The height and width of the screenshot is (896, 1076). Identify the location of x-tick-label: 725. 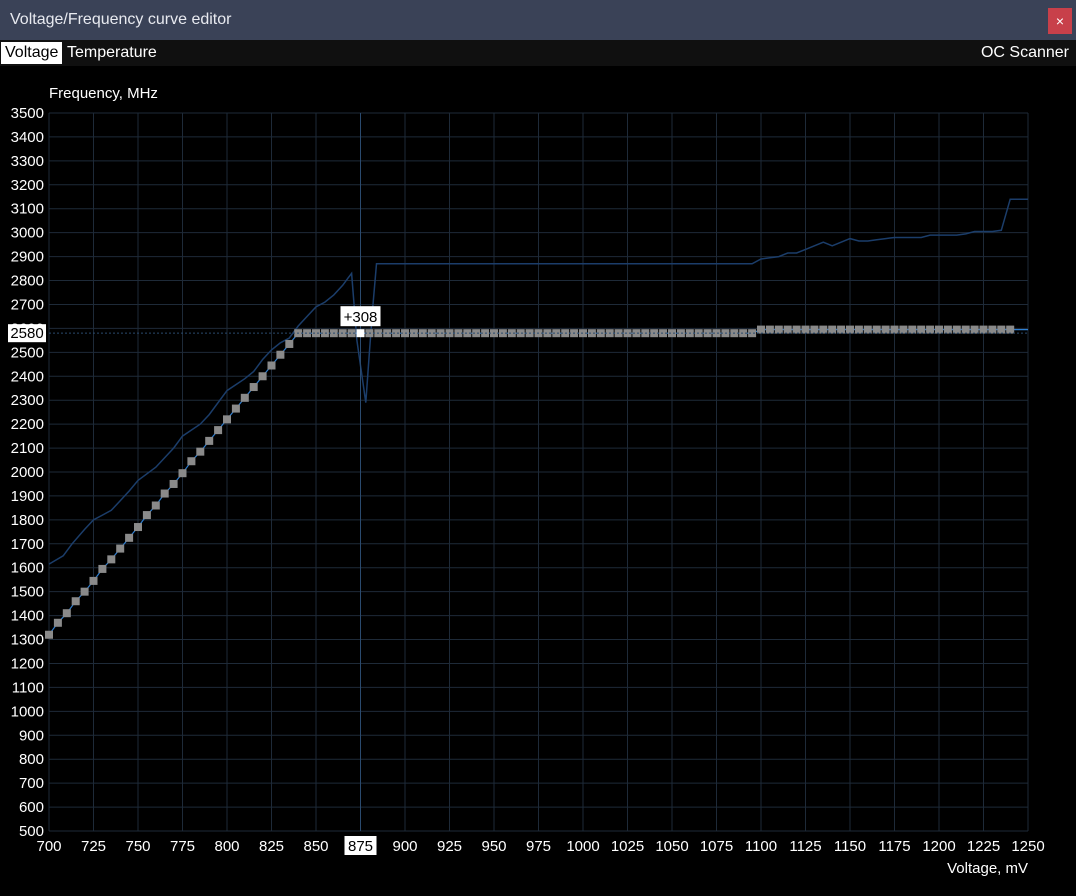
(93, 846).